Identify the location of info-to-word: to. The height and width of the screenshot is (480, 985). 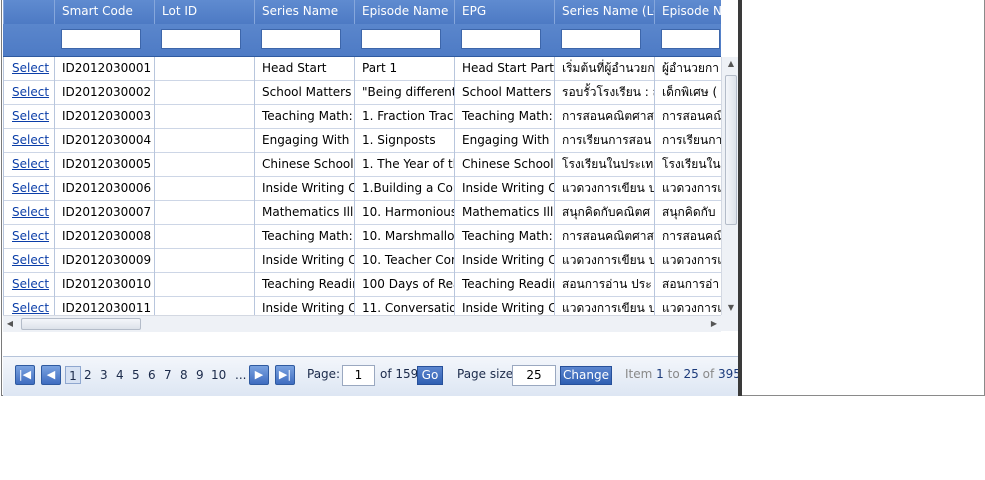
(673, 374).